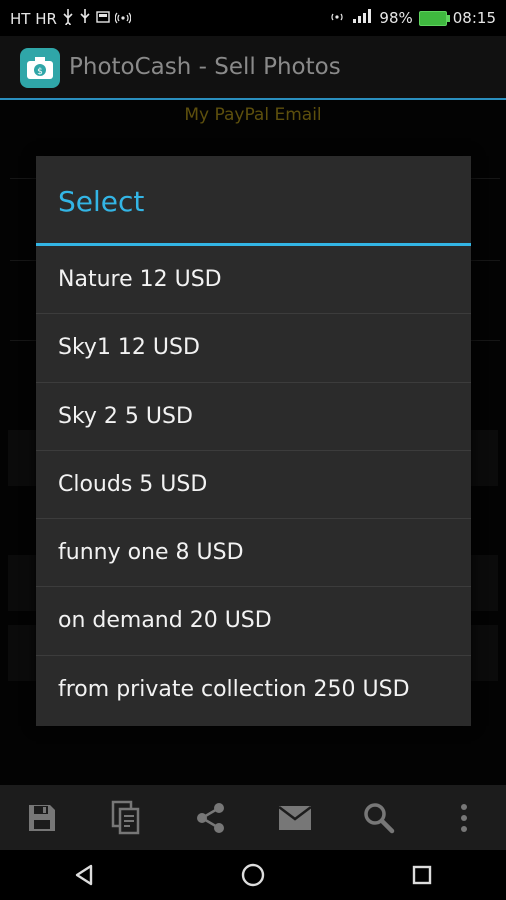  I want to click on dialog-title: Select, so click(253, 201).